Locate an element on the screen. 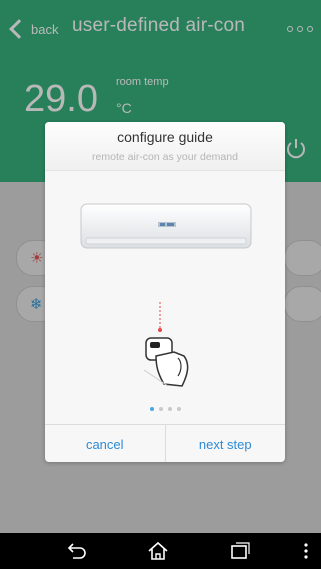 This screenshot has width=321, height=569. dialog-subtitle: remote air-con as your demand is located at coordinates (165, 157).